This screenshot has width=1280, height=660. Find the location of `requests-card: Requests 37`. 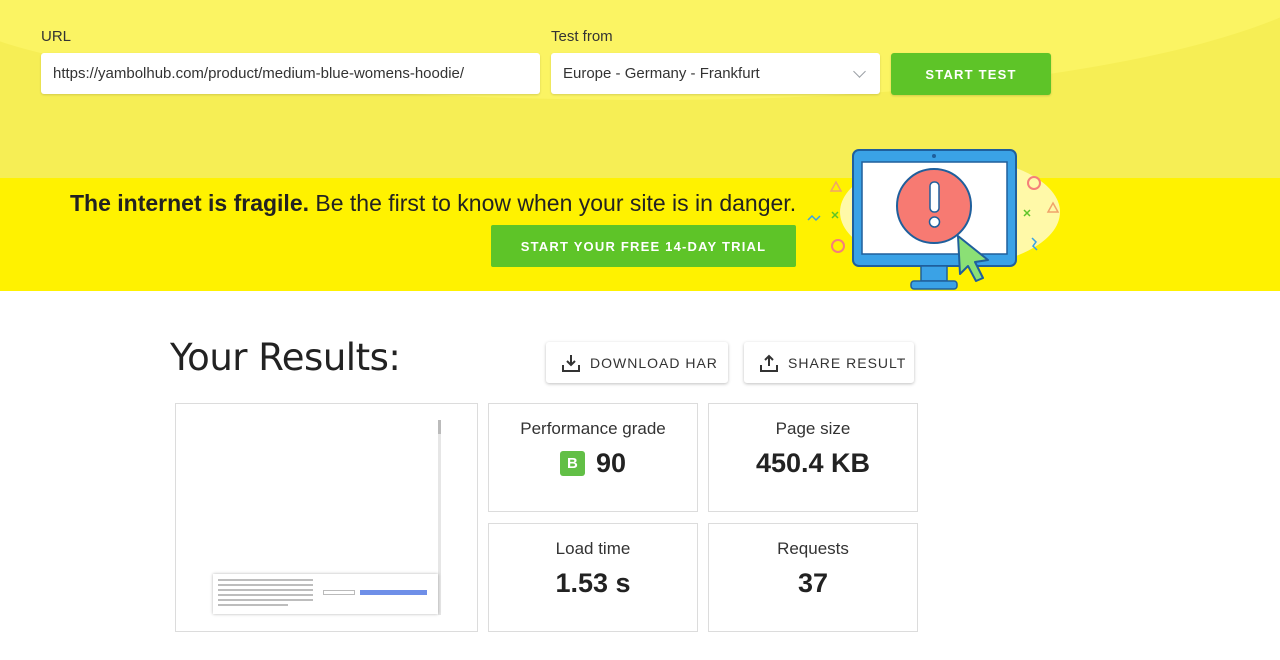

requests-card: Requests 37 is located at coordinates (813, 577).